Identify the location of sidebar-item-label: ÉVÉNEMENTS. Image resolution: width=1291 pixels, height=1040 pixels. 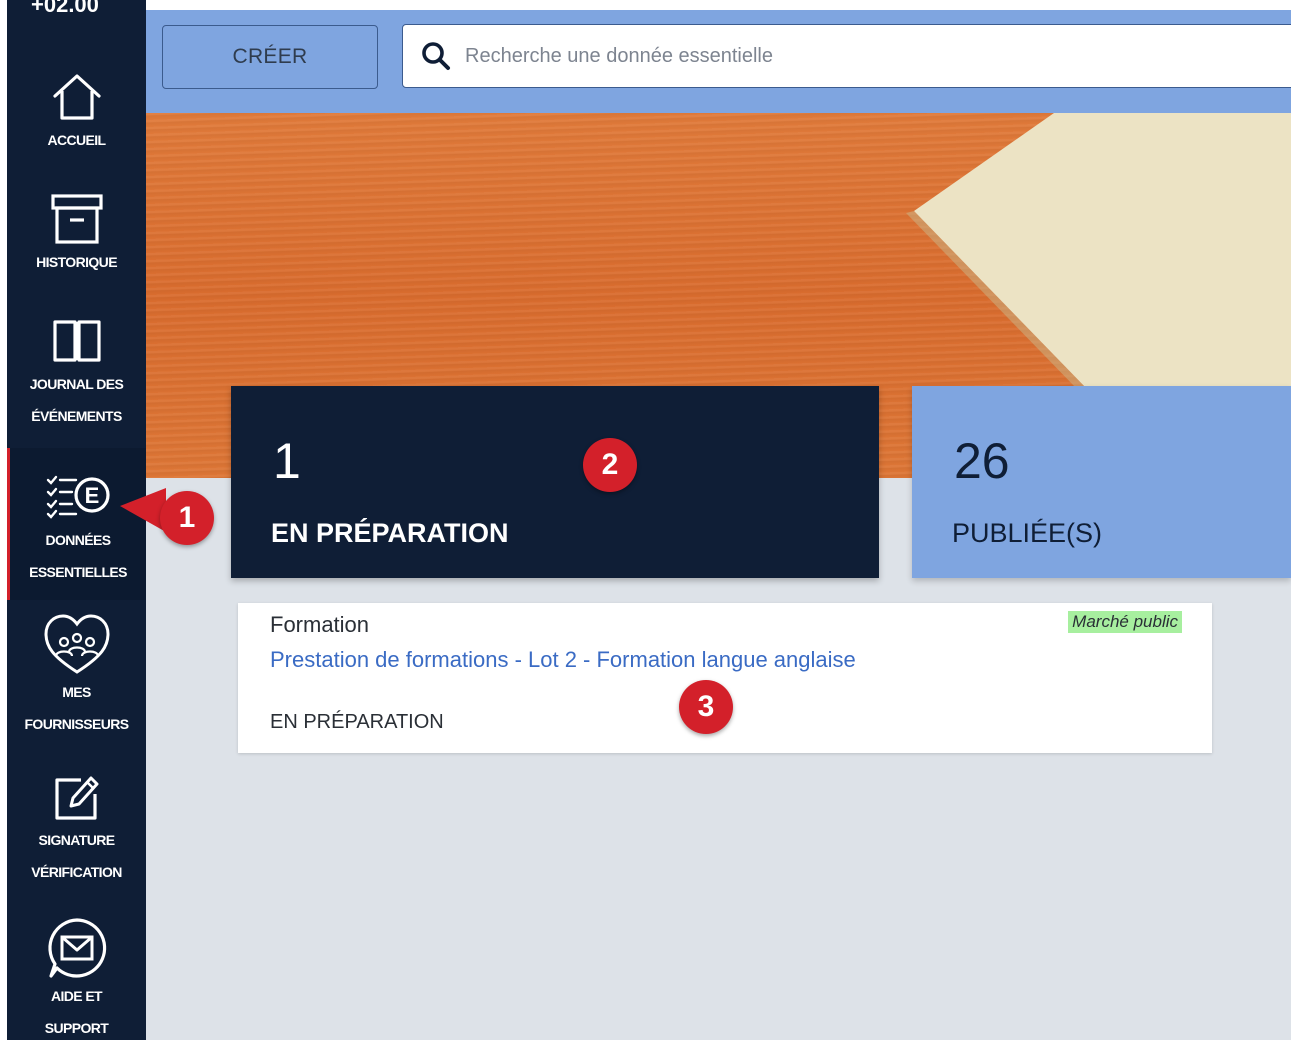
(76, 416).